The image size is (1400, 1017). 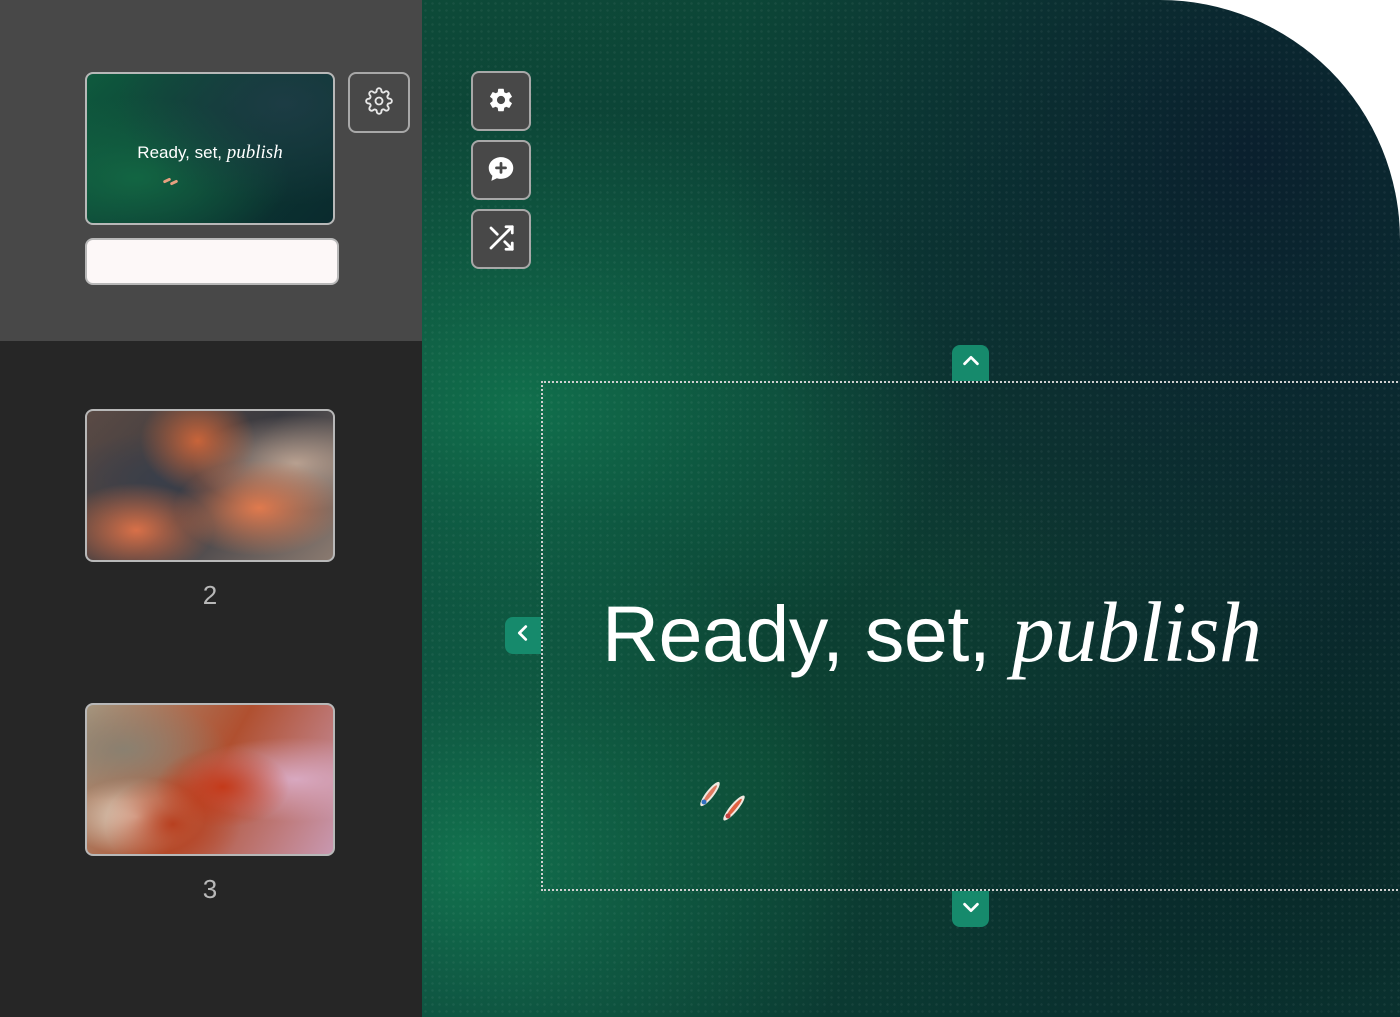 What do you see at coordinates (210, 595) in the screenshot?
I see `slide-number-2: 2` at bounding box center [210, 595].